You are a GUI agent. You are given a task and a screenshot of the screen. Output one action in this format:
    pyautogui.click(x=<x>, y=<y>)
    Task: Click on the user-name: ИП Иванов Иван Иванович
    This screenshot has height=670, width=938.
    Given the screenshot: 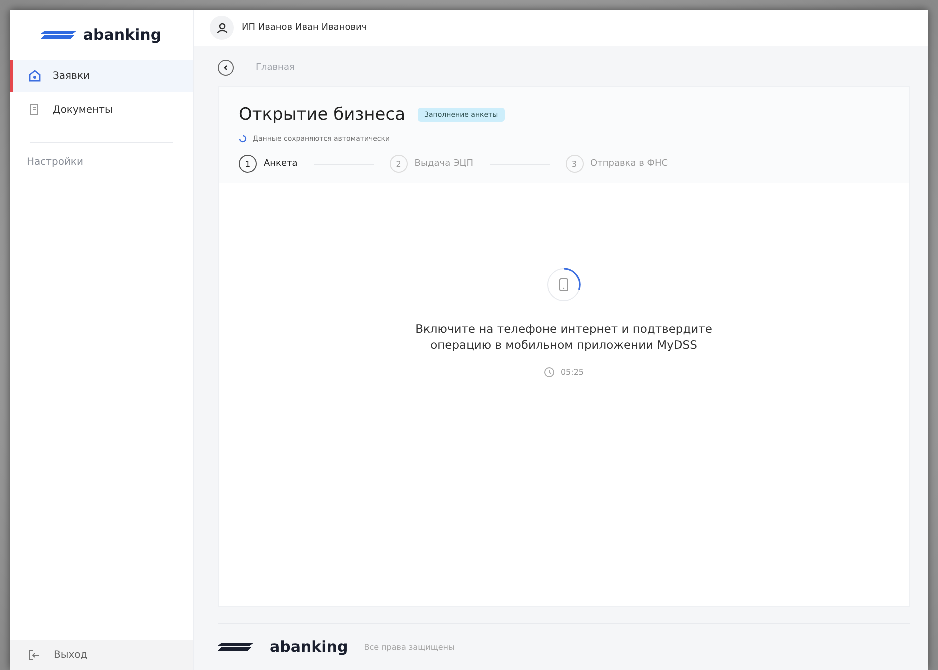 What is the action you would take?
    pyautogui.click(x=305, y=28)
    